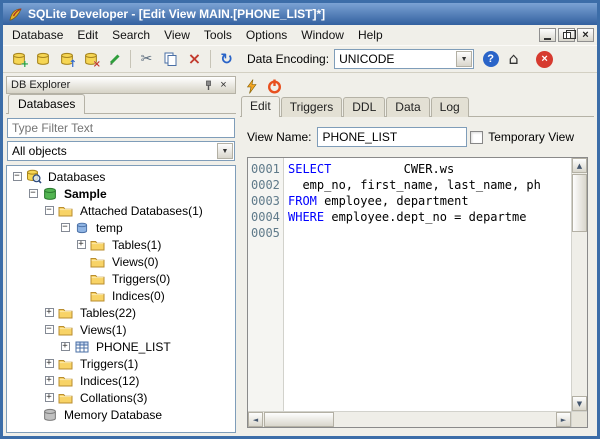 This screenshot has width=600, height=439. Describe the element at coordinates (585, 35) in the screenshot. I see `close-button: ×` at that location.